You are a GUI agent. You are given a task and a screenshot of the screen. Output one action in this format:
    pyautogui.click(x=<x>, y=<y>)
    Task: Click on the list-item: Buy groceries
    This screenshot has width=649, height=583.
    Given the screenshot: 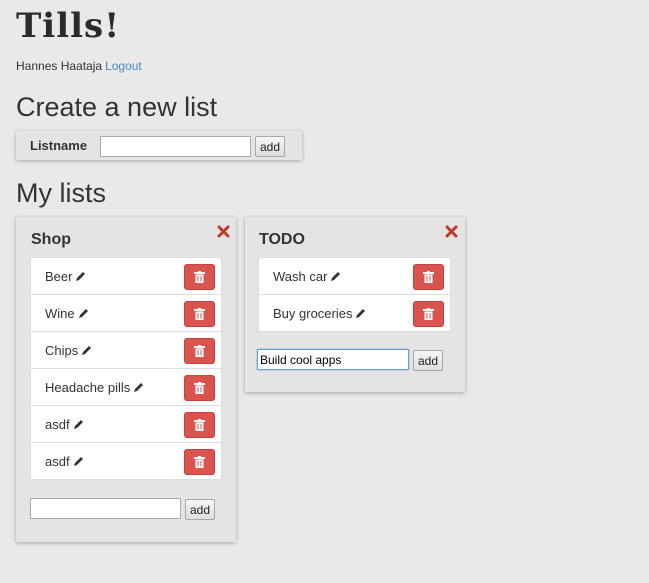 What is the action you would take?
    pyautogui.click(x=354, y=313)
    